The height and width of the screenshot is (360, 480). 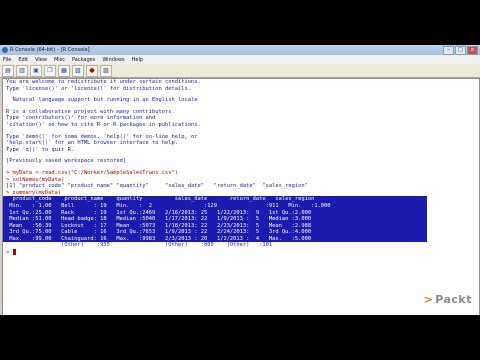 I want to click on open-script-icon: ▤, so click(x=8, y=70).